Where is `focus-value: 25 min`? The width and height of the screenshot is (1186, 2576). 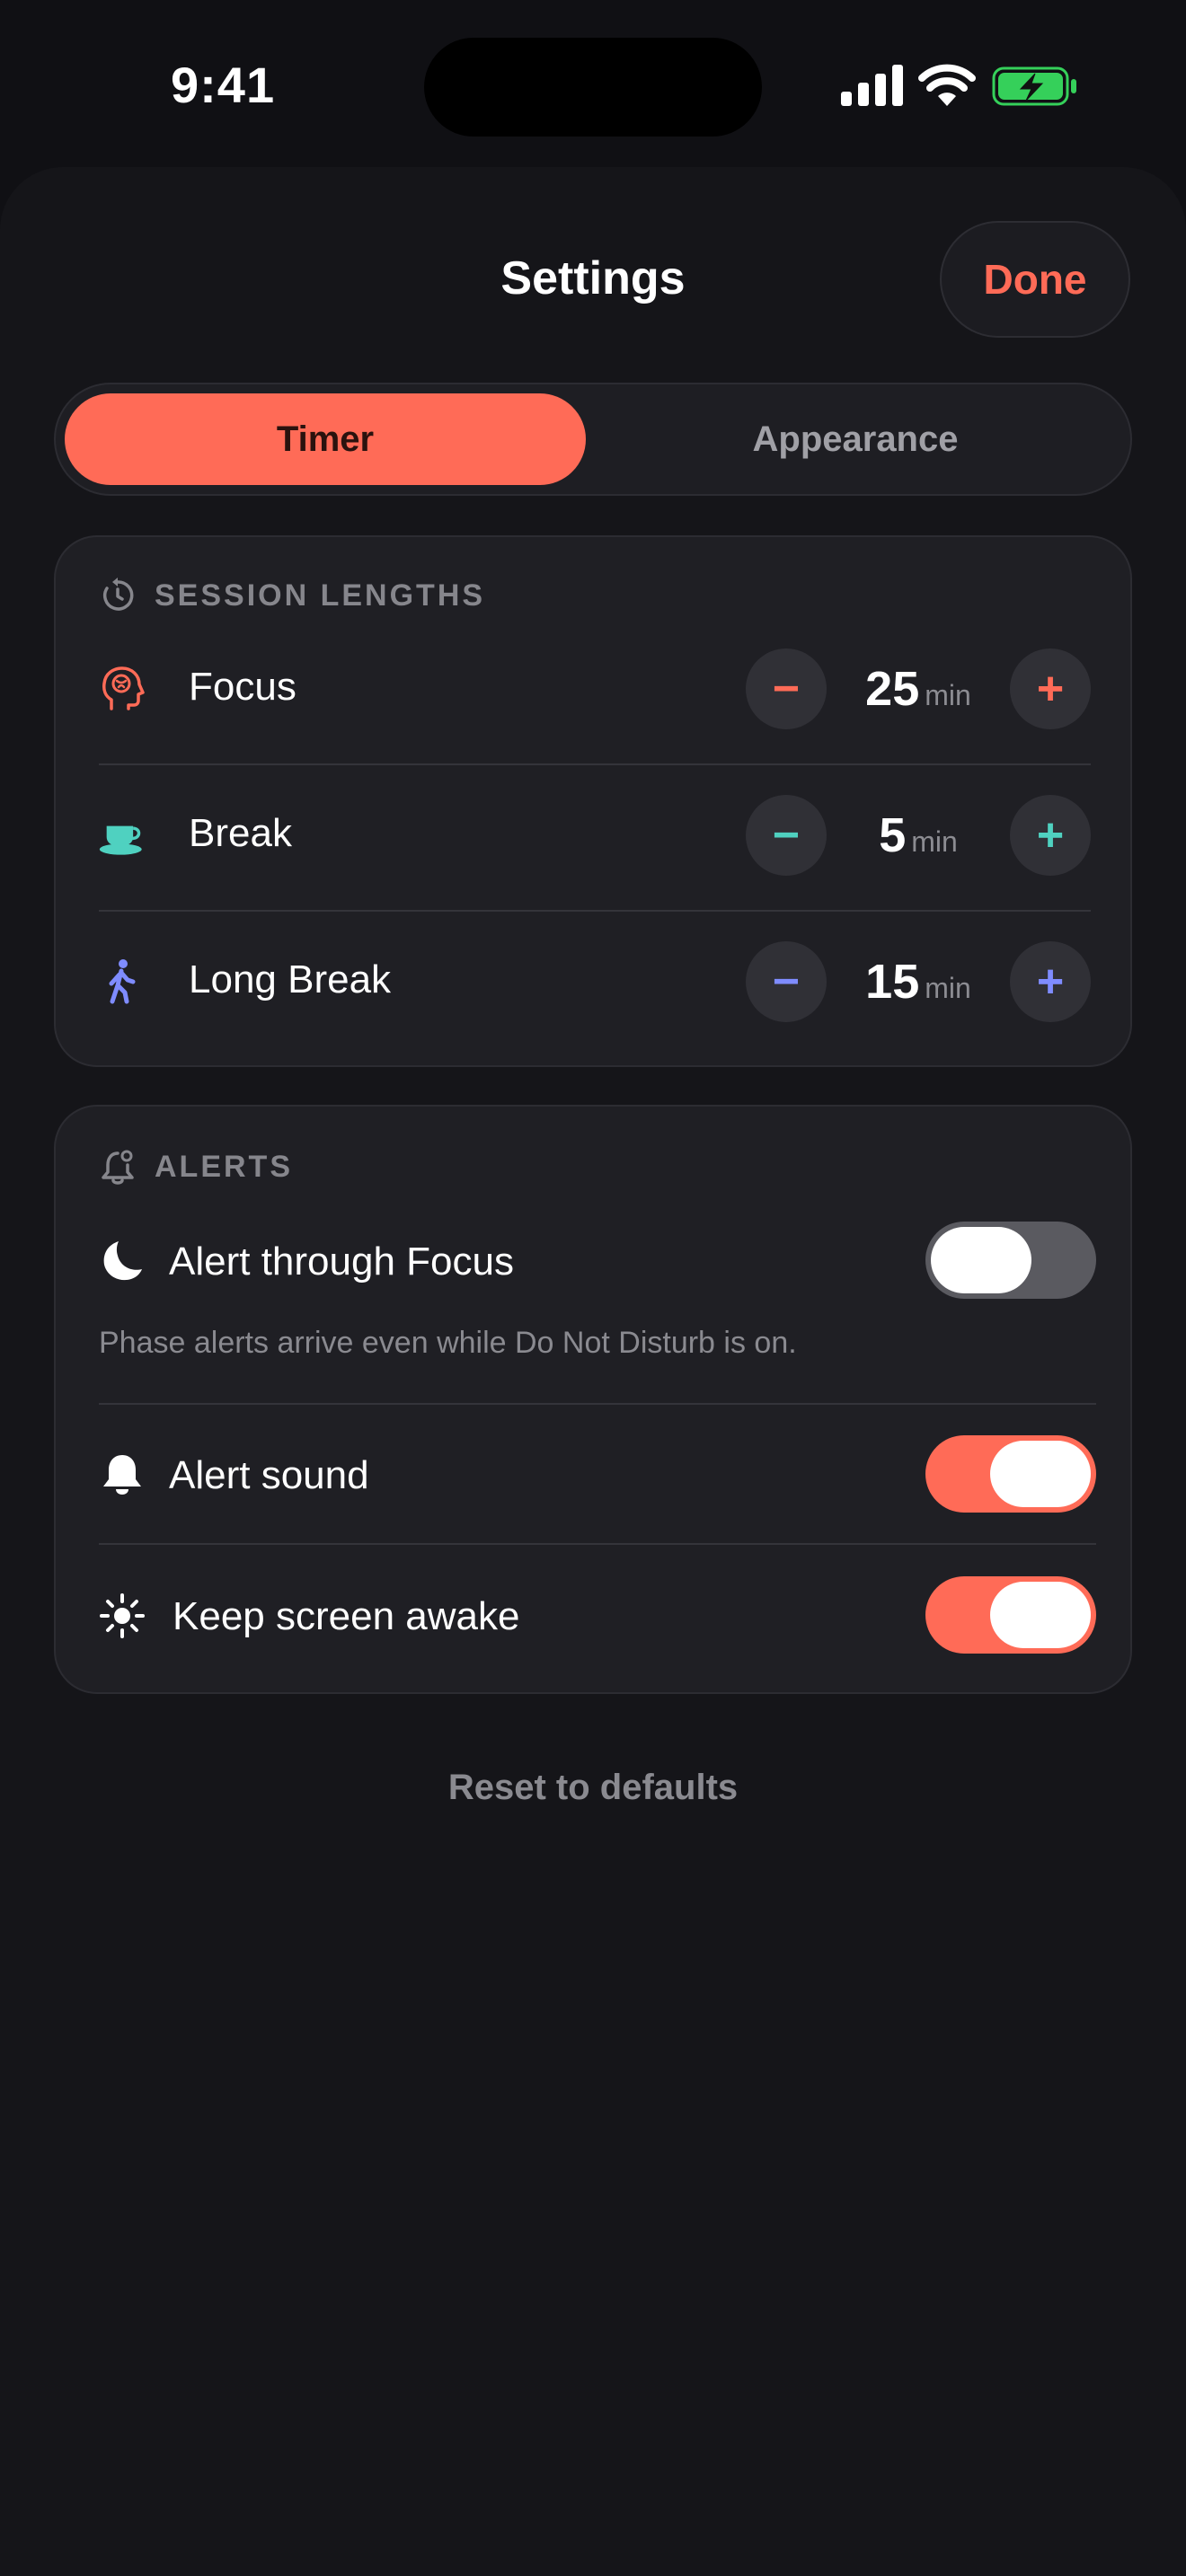 focus-value: 25 min is located at coordinates (918, 689).